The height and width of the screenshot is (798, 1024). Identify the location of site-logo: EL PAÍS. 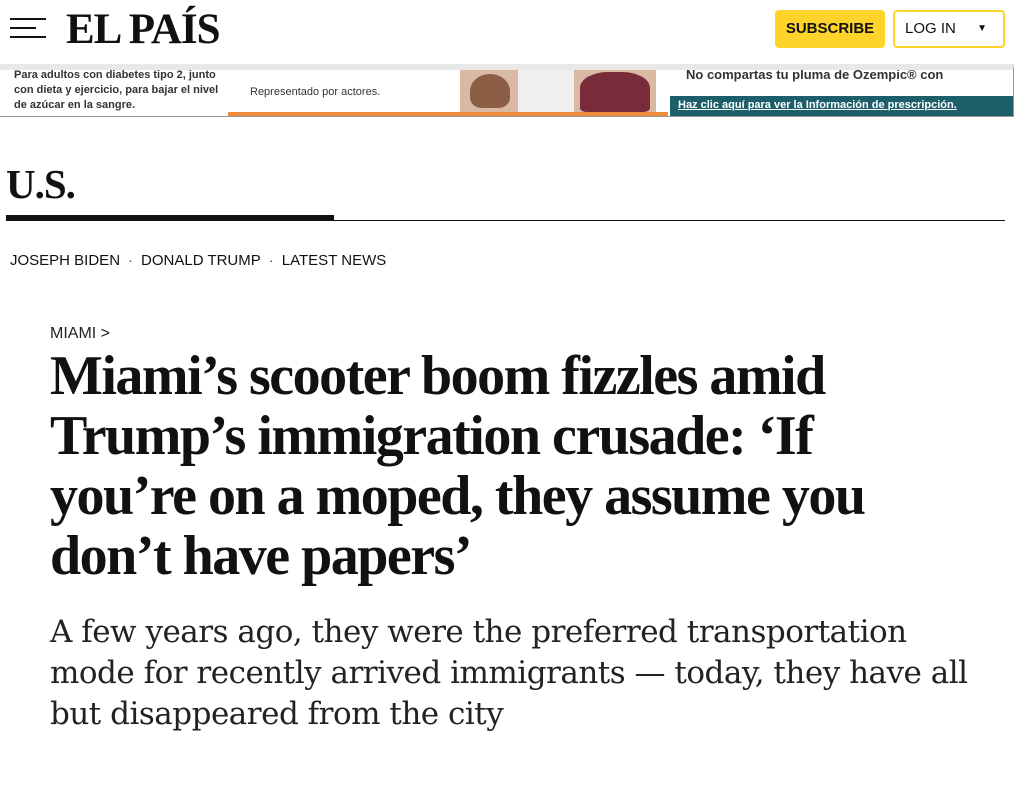
(143, 30).